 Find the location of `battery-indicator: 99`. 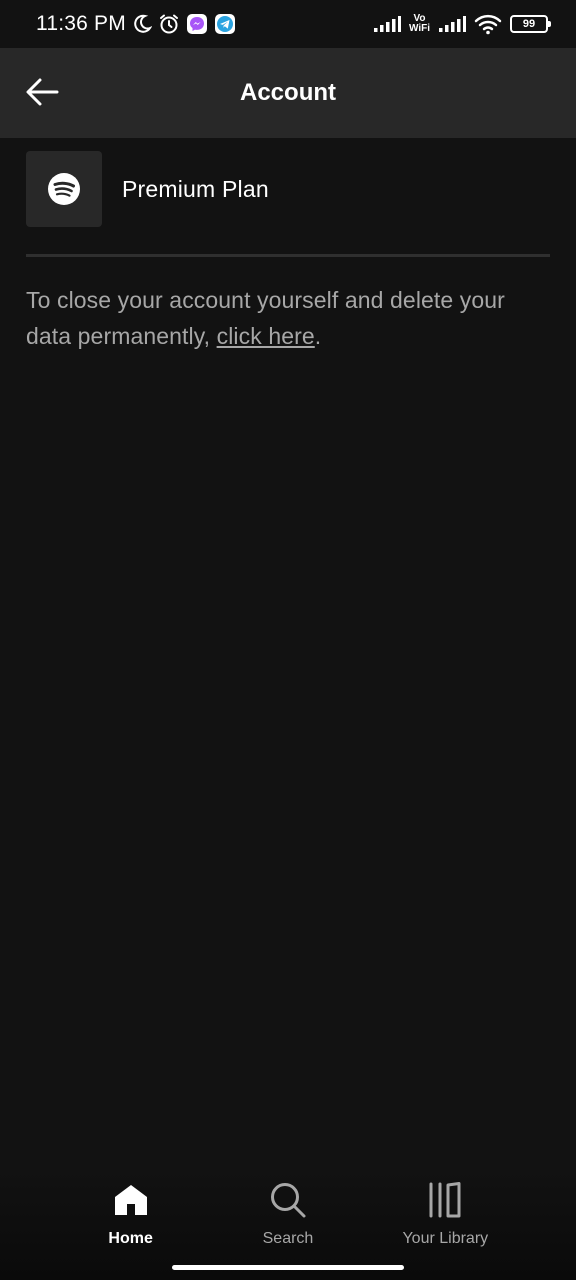

battery-indicator: 99 is located at coordinates (530, 24).